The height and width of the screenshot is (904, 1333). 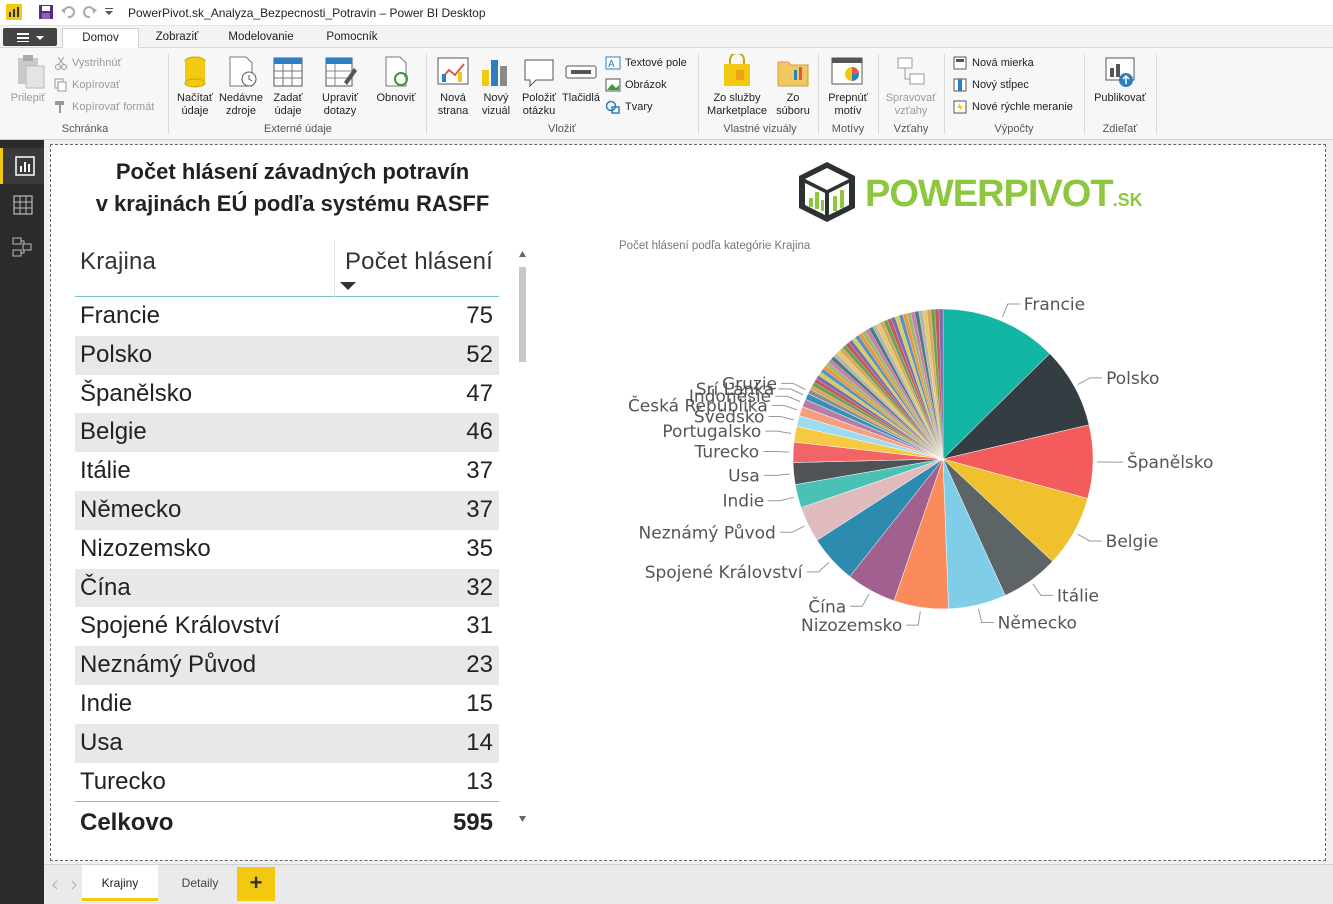 What do you see at coordinates (123, 781) in the screenshot?
I see `country-cell: Turecko` at bounding box center [123, 781].